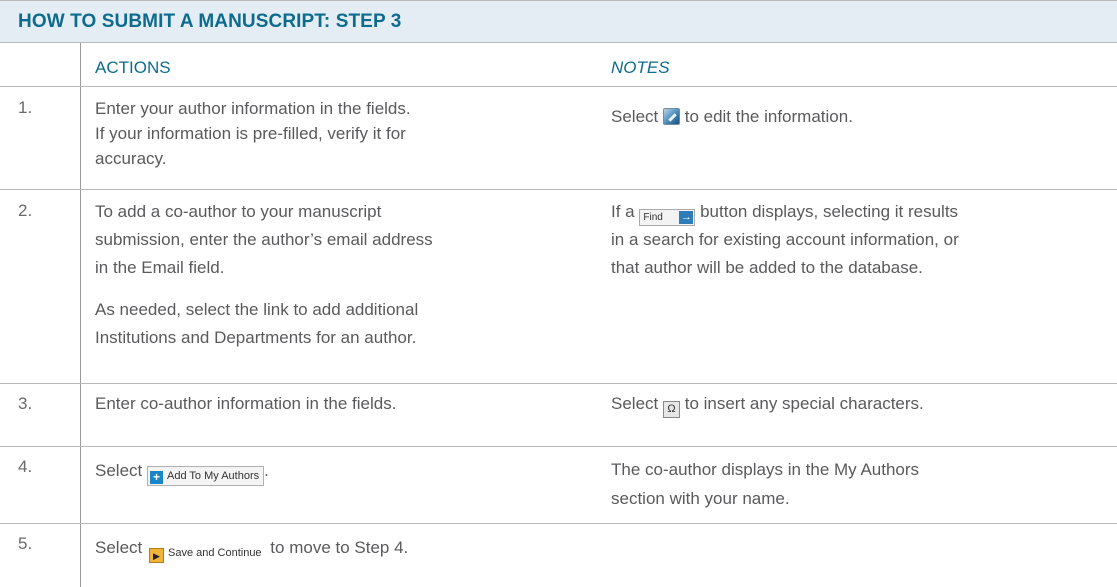  What do you see at coordinates (861, 116) in the screenshot?
I see `step-notes: Select to edit the information.` at bounding box center [861, 116].